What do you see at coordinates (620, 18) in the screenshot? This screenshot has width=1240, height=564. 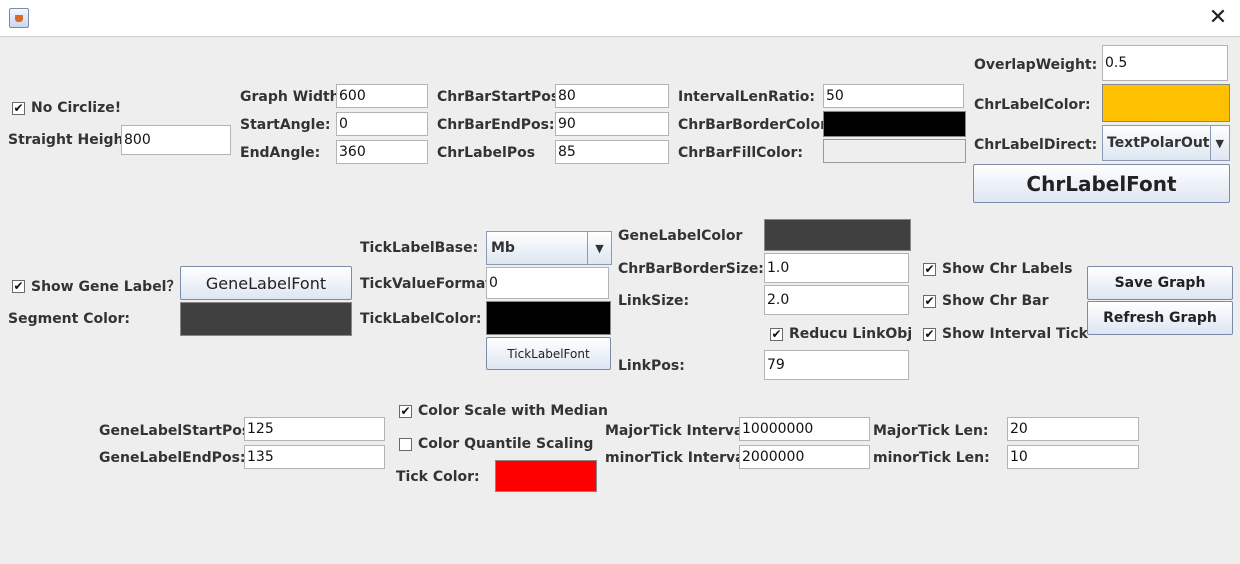 I see `title-bar: ✕` at bounding box center [620, 18].